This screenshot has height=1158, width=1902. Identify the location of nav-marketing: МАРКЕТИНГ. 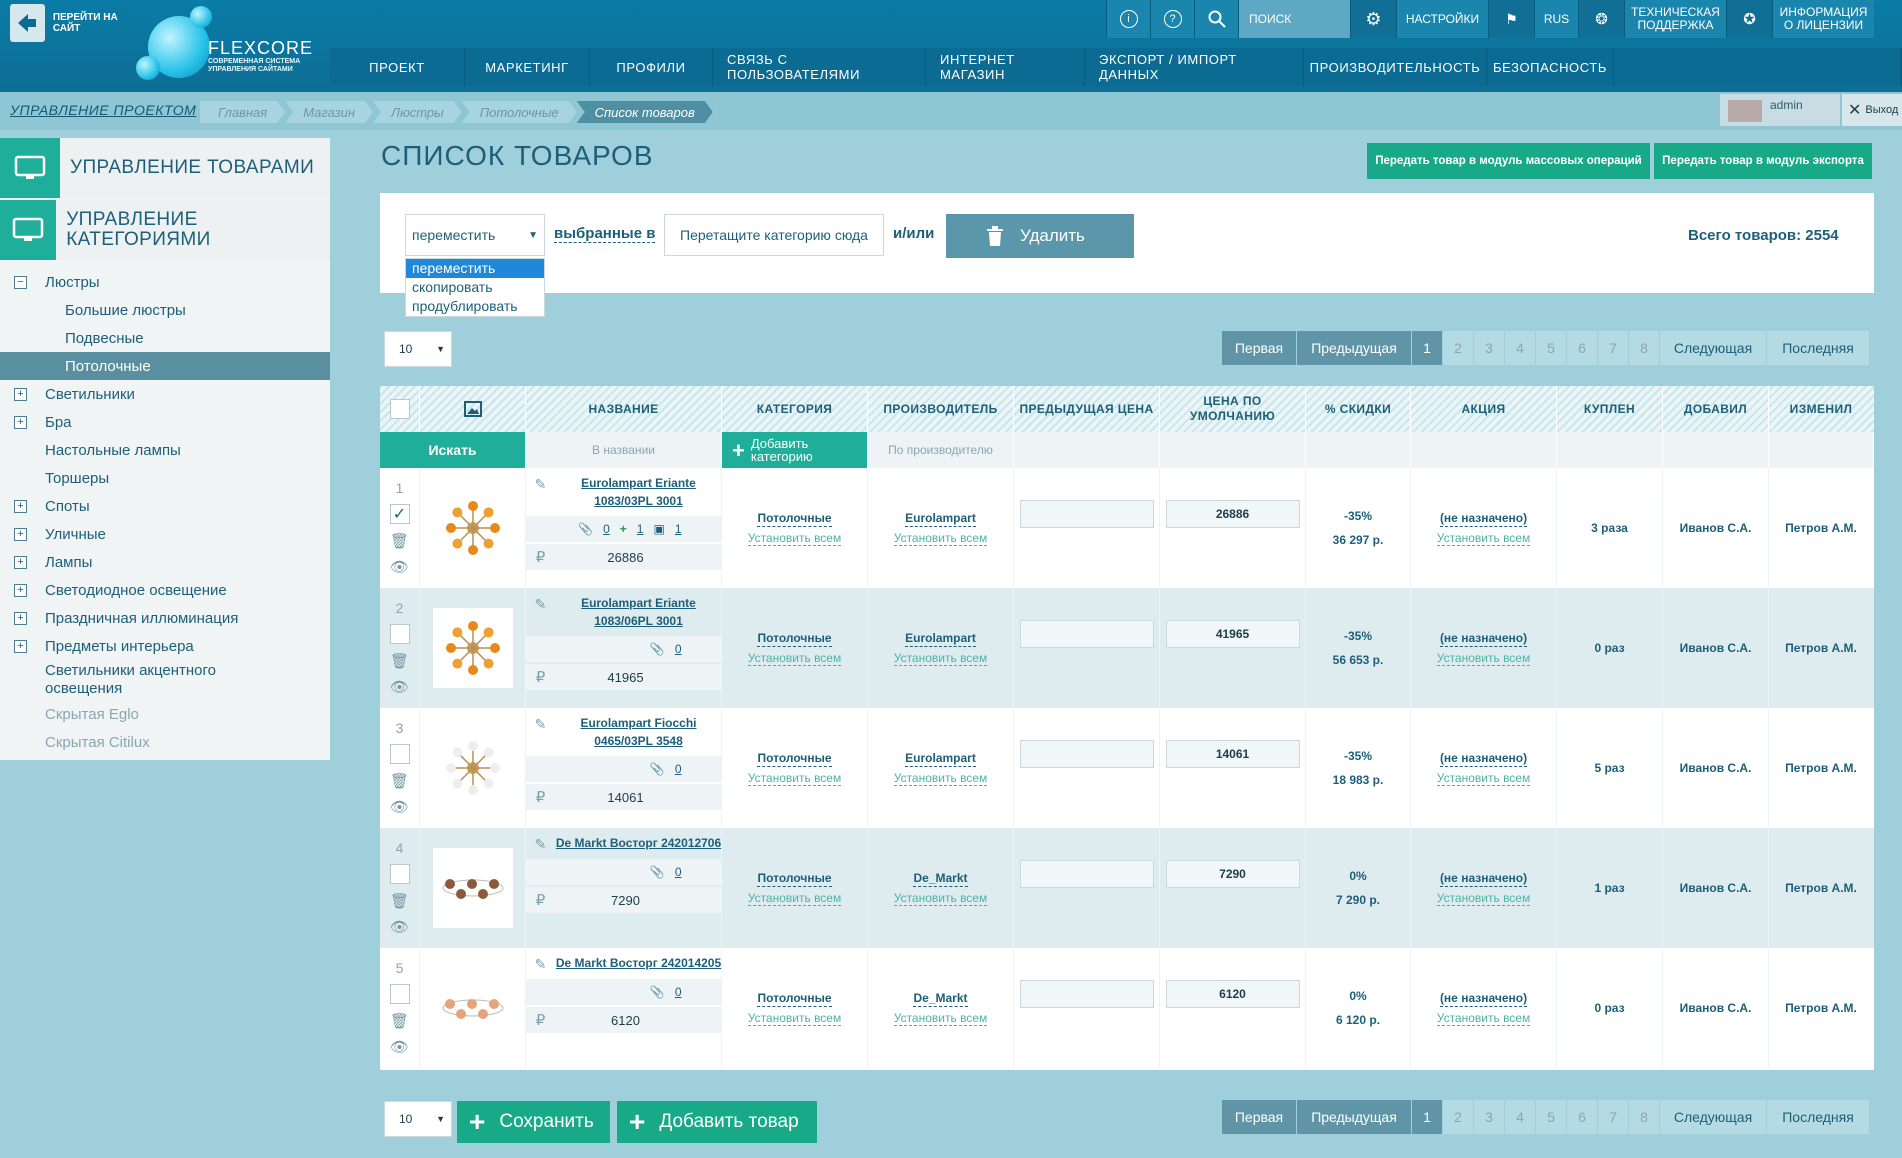
(527, 67).